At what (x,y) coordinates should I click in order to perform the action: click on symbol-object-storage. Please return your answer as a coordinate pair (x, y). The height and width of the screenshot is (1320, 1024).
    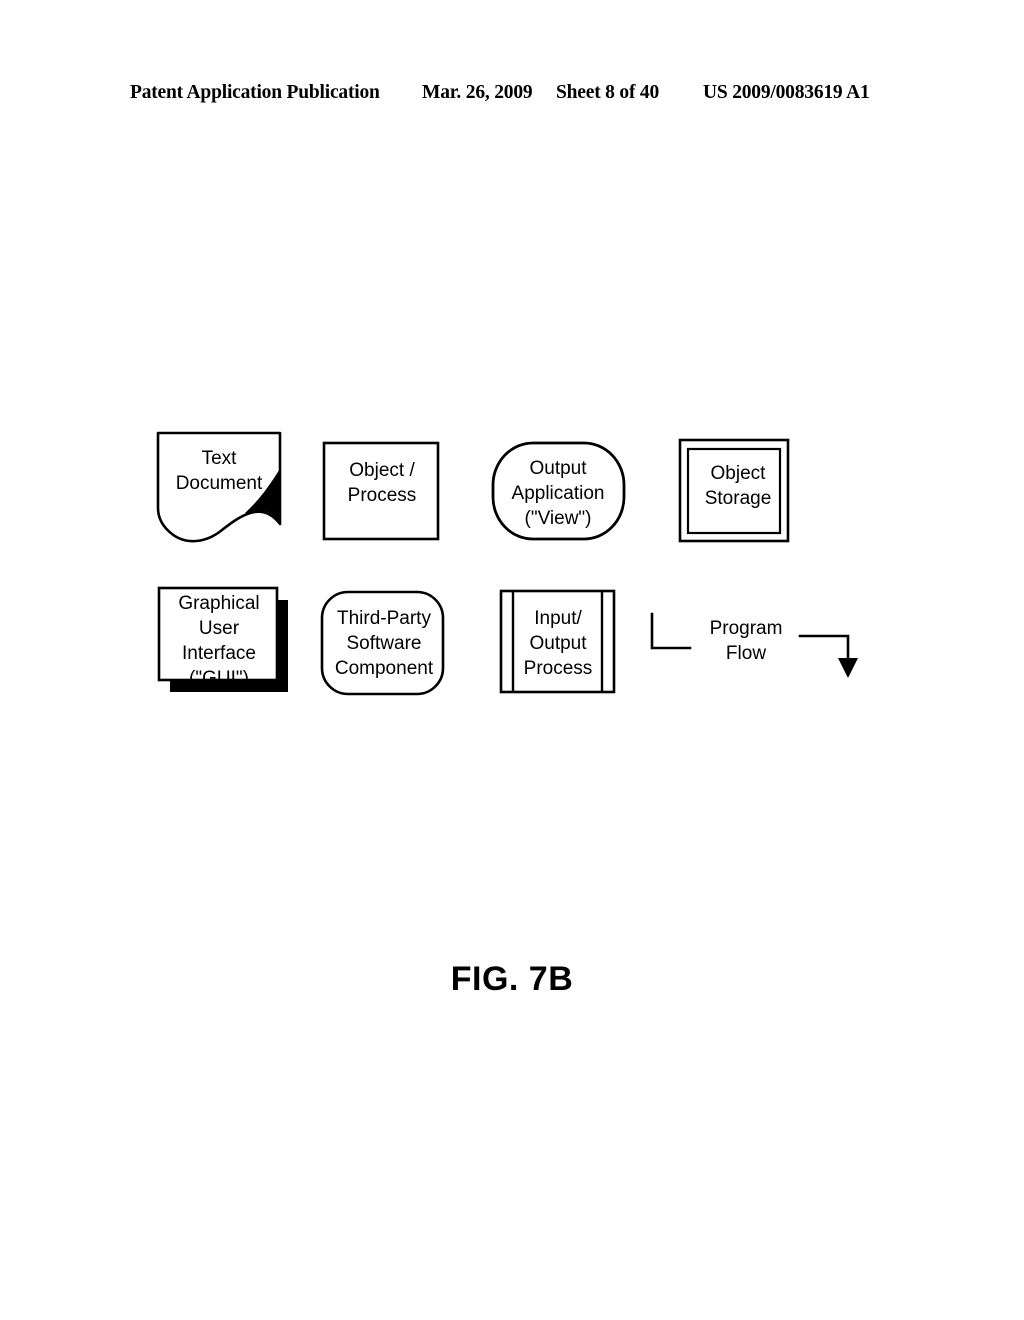
    Looking at the image, I should click on (734, 490).